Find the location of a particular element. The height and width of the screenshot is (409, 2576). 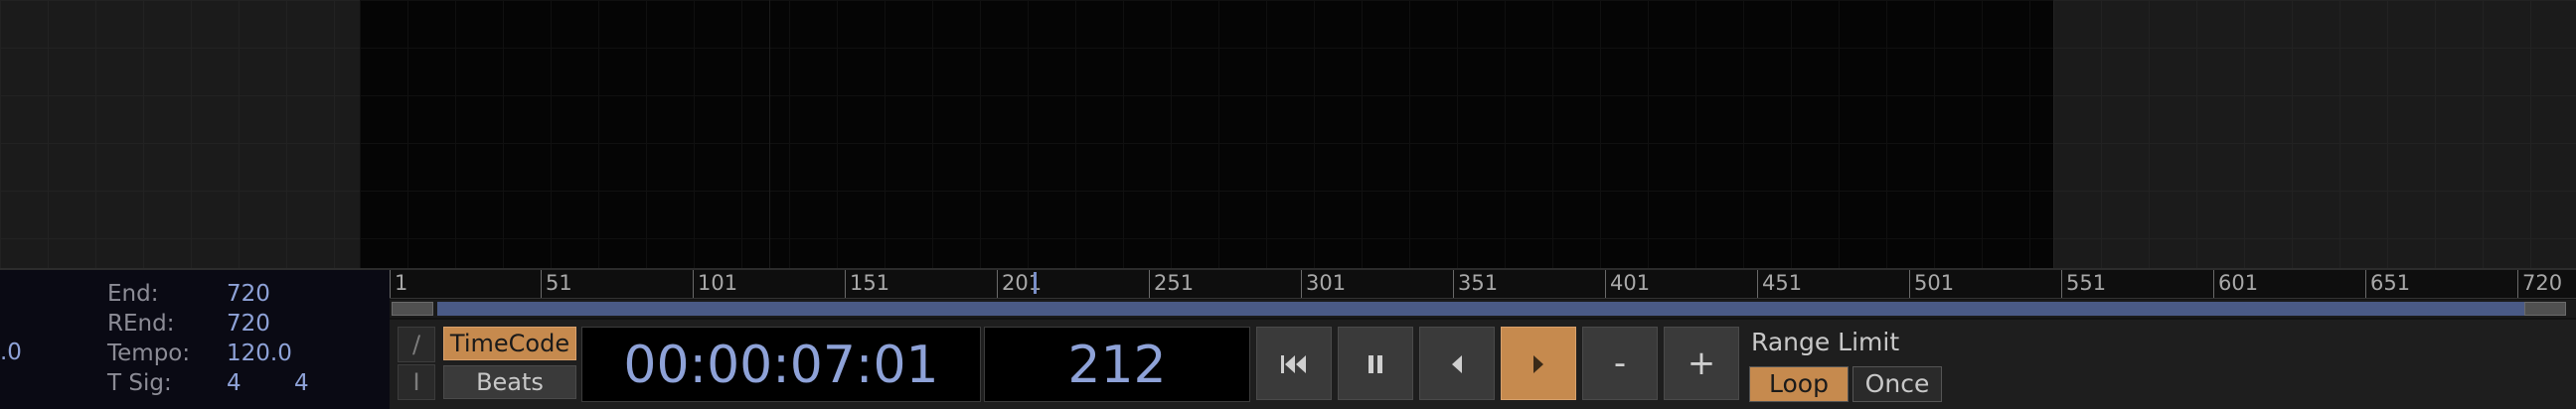

skip-to-start-button is located at coordinates (1294, 363).